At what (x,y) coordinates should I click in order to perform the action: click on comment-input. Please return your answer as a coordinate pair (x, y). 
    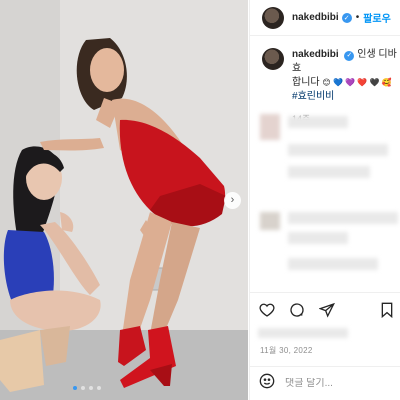
    Looking at the image, I should click on (340, 383).